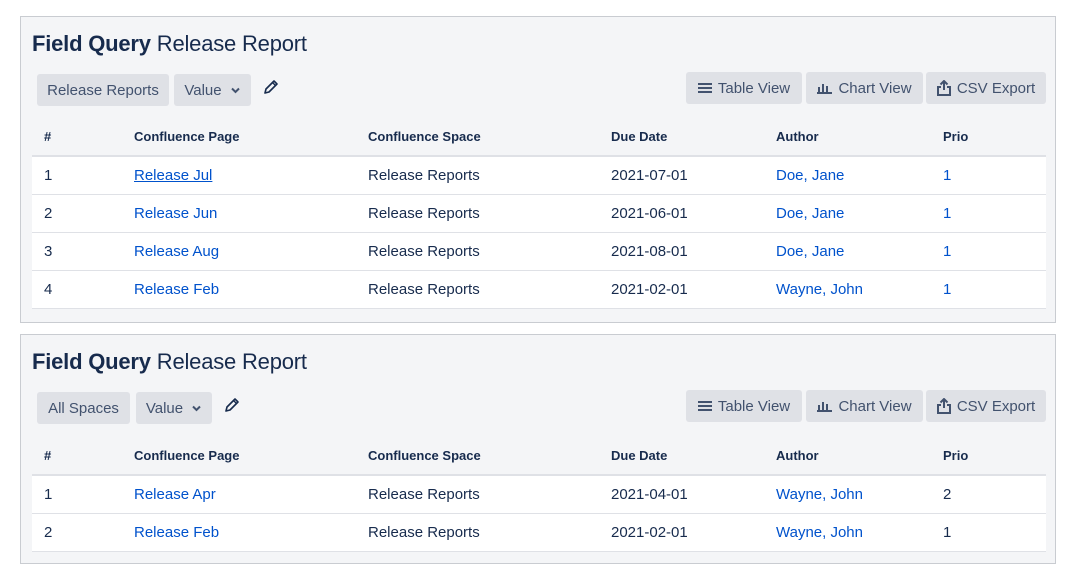 Image resolution: width=1086 pixels, height=576 pixels. What do you see at coordinates (681, 213) in the screenshot?
I see `cell-due-date: 2021-06-01` at bounding box center [681, 213].